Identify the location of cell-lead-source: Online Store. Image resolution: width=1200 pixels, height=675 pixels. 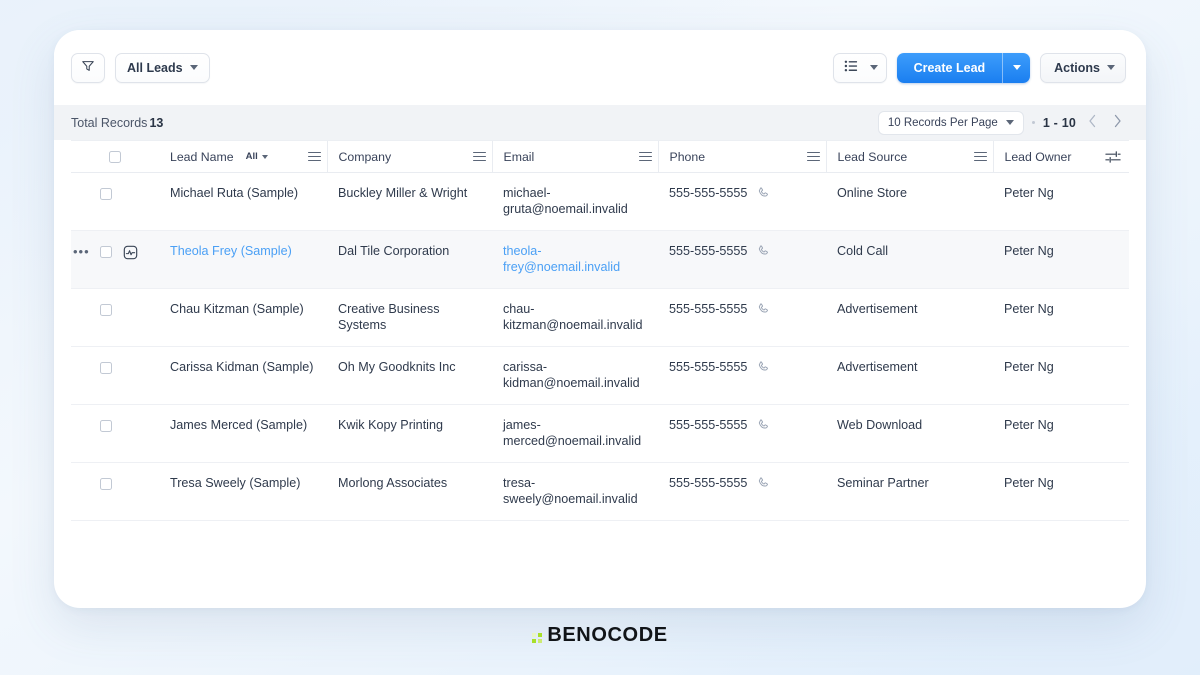
(909, 201).